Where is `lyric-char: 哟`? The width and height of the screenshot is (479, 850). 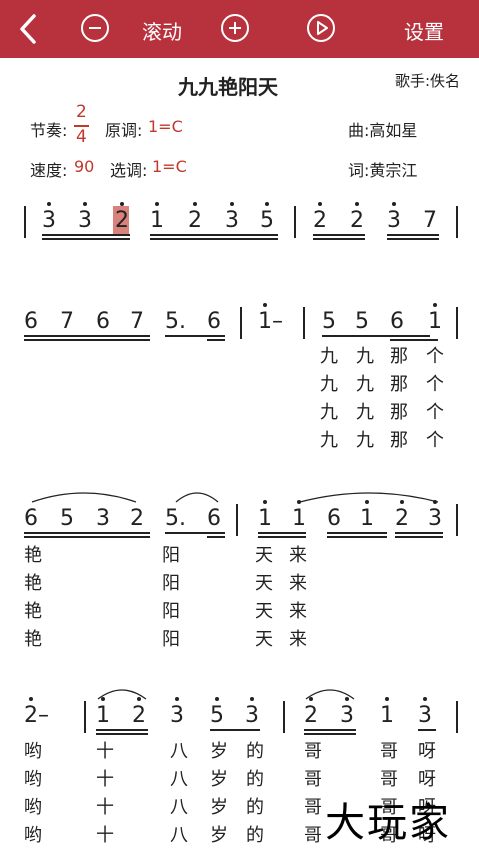 lyric-char: 哟 is located at coordinates (33, 751).